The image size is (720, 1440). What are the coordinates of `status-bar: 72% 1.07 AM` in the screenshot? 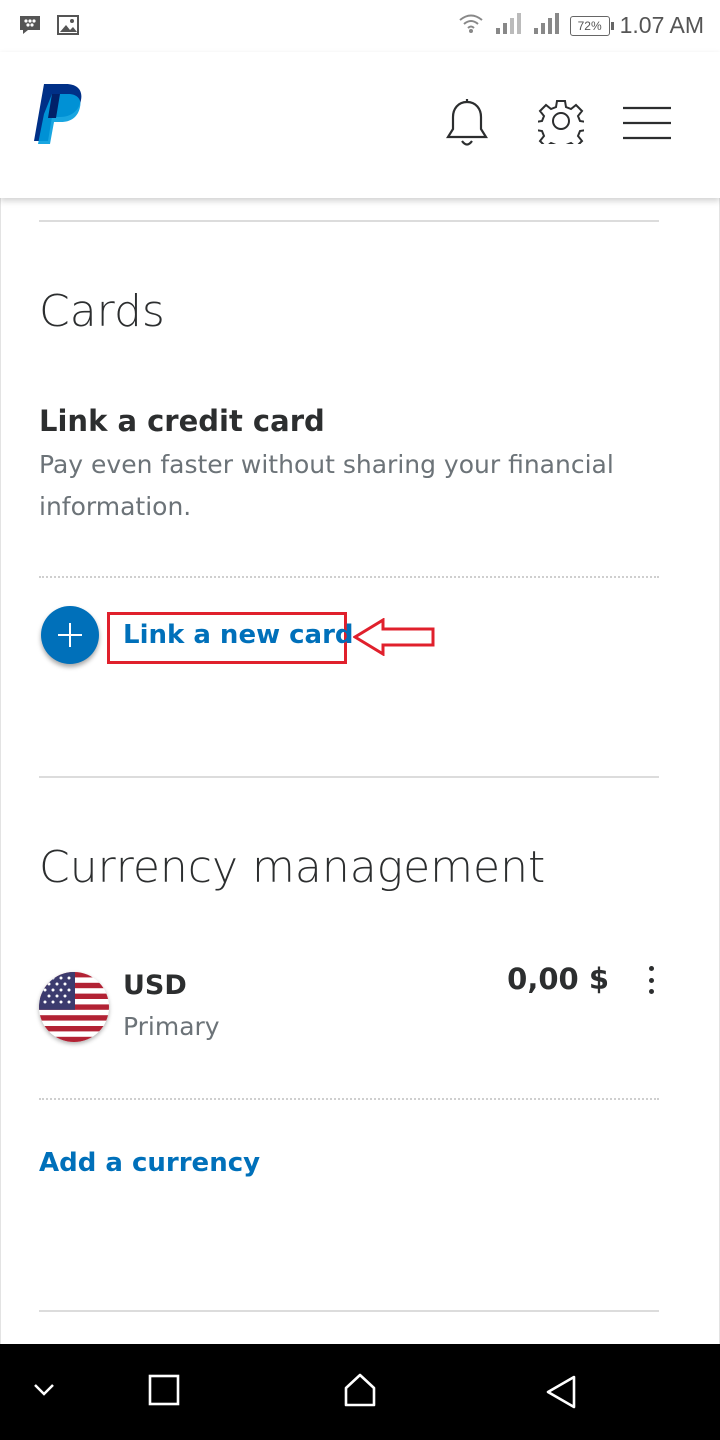 It's located at (360, 26).